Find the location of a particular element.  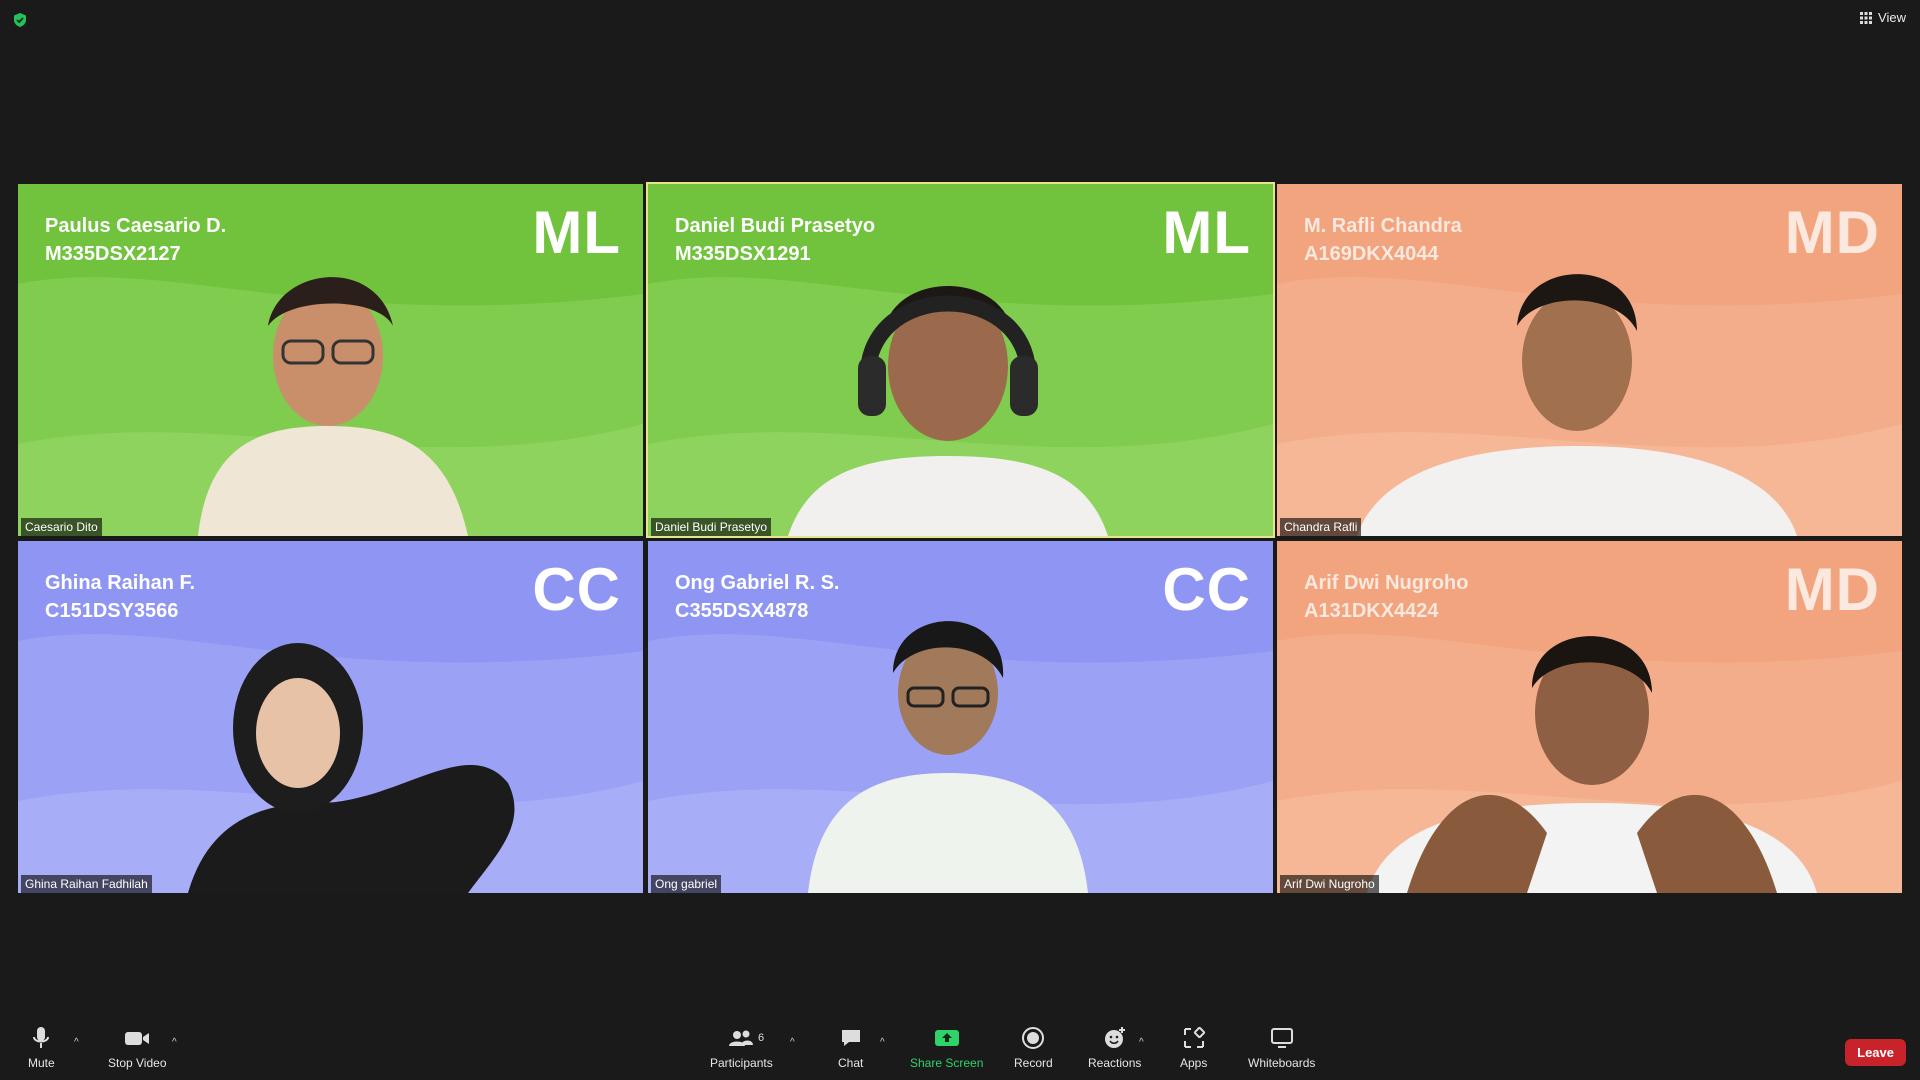

participants-options-caret-icon: ^ is located at coordinates (792, 1042).